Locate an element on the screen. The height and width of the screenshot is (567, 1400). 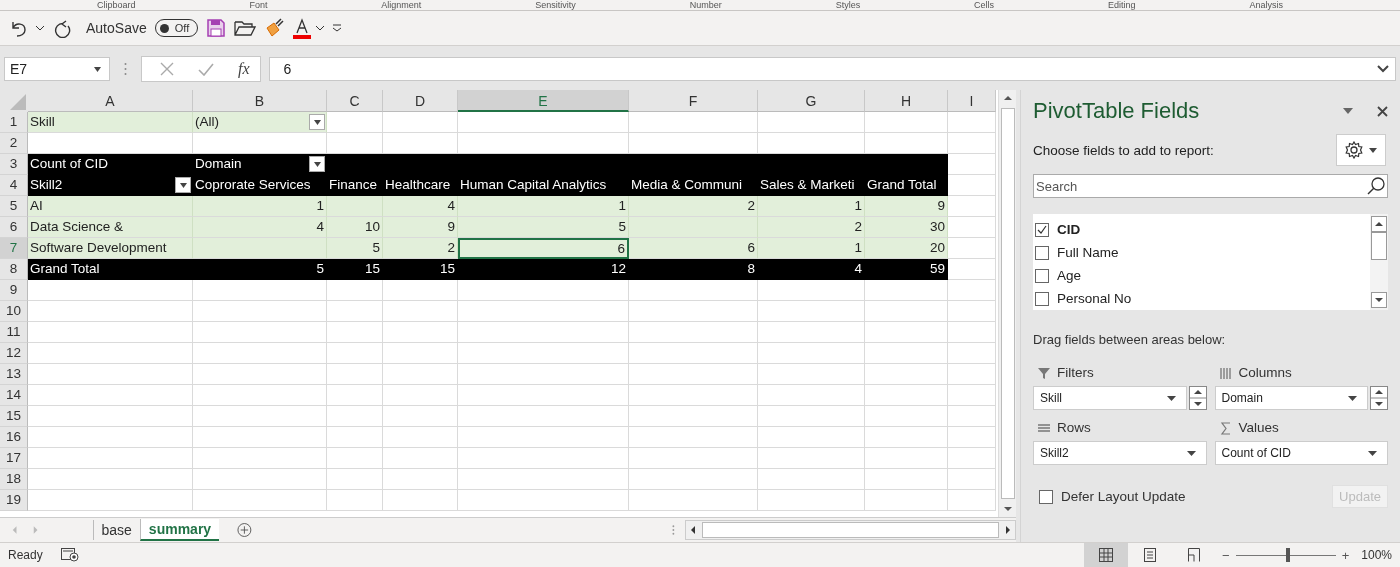
row-header: 16 is located at coordinates (14, 437).